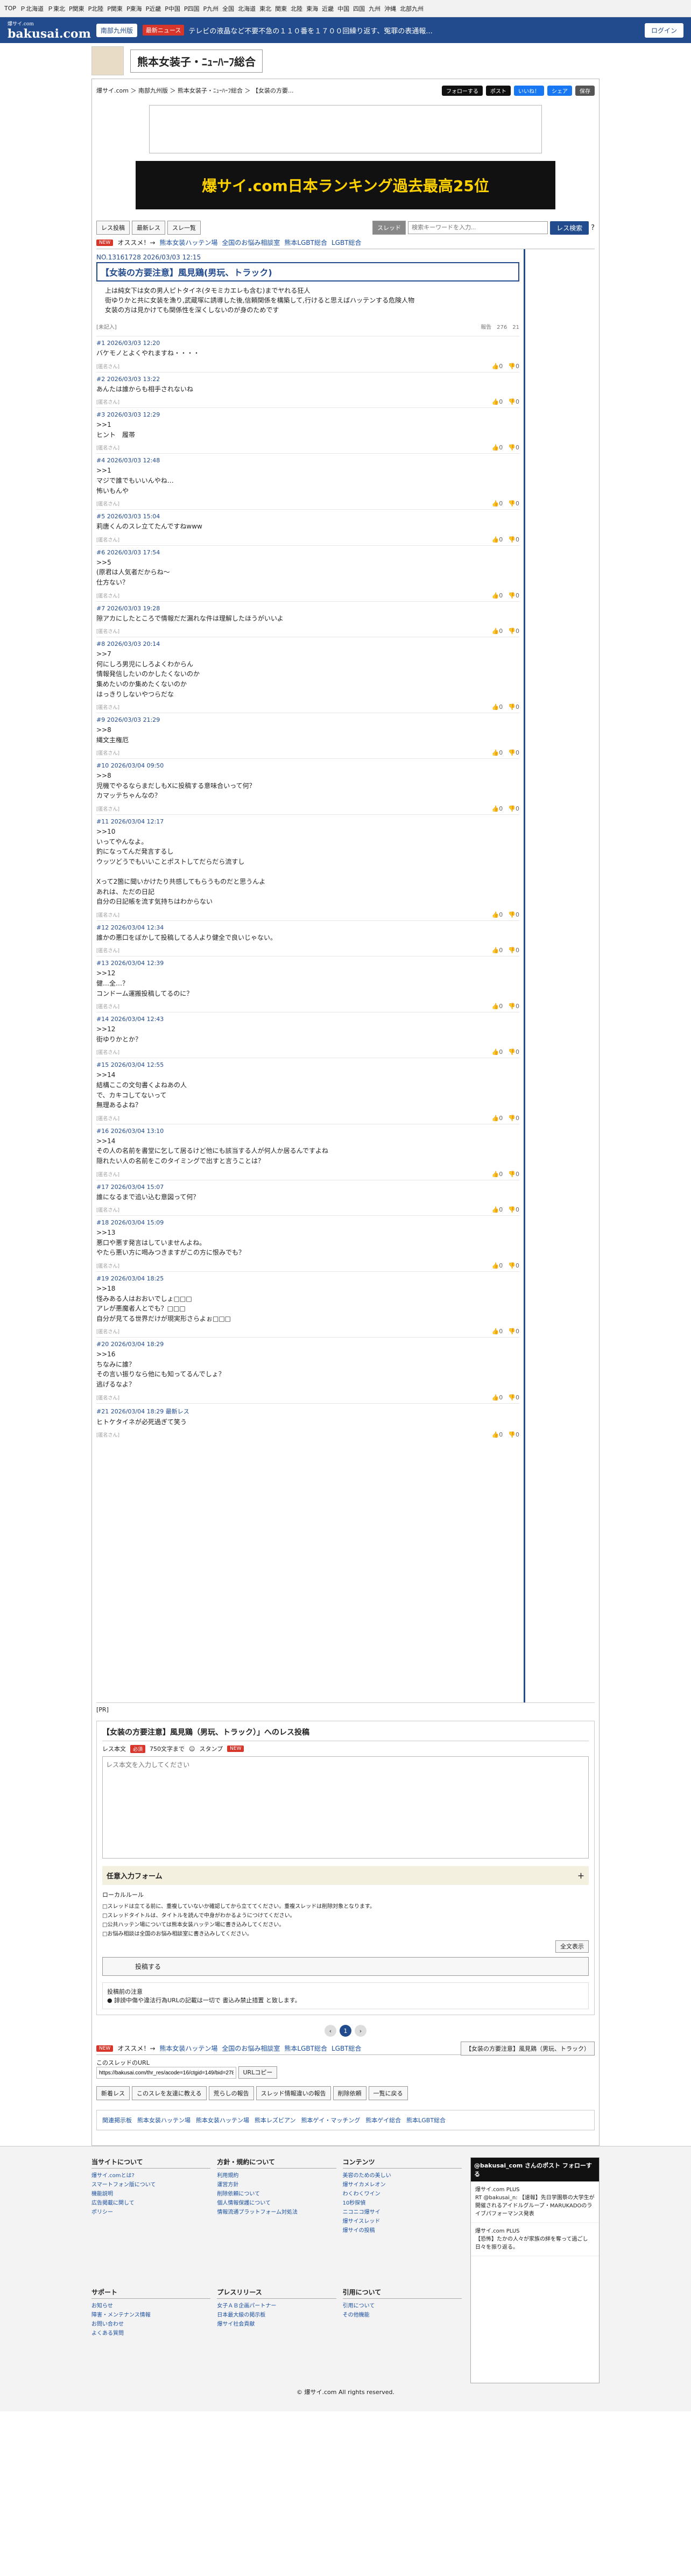 The width and height of the screenshot is (691, 2576). Describe the element at coordinates (403, 2221) in the screenshot. I see `footer-link: 爆サイスレッド` at that location.